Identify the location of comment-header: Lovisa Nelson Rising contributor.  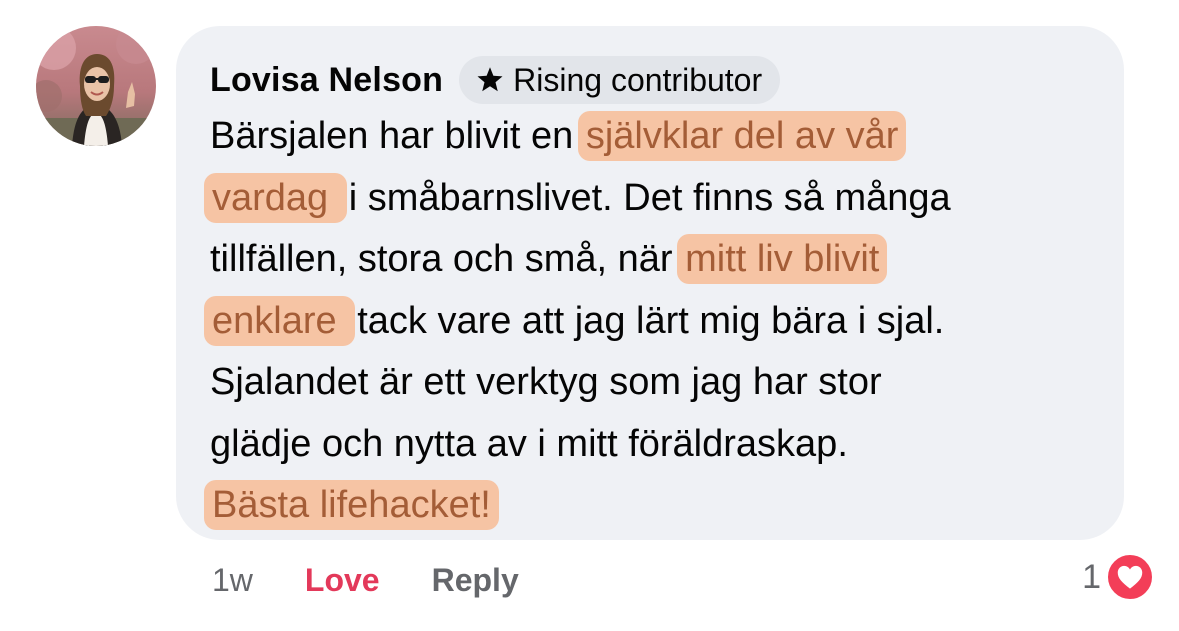
(495, 80).